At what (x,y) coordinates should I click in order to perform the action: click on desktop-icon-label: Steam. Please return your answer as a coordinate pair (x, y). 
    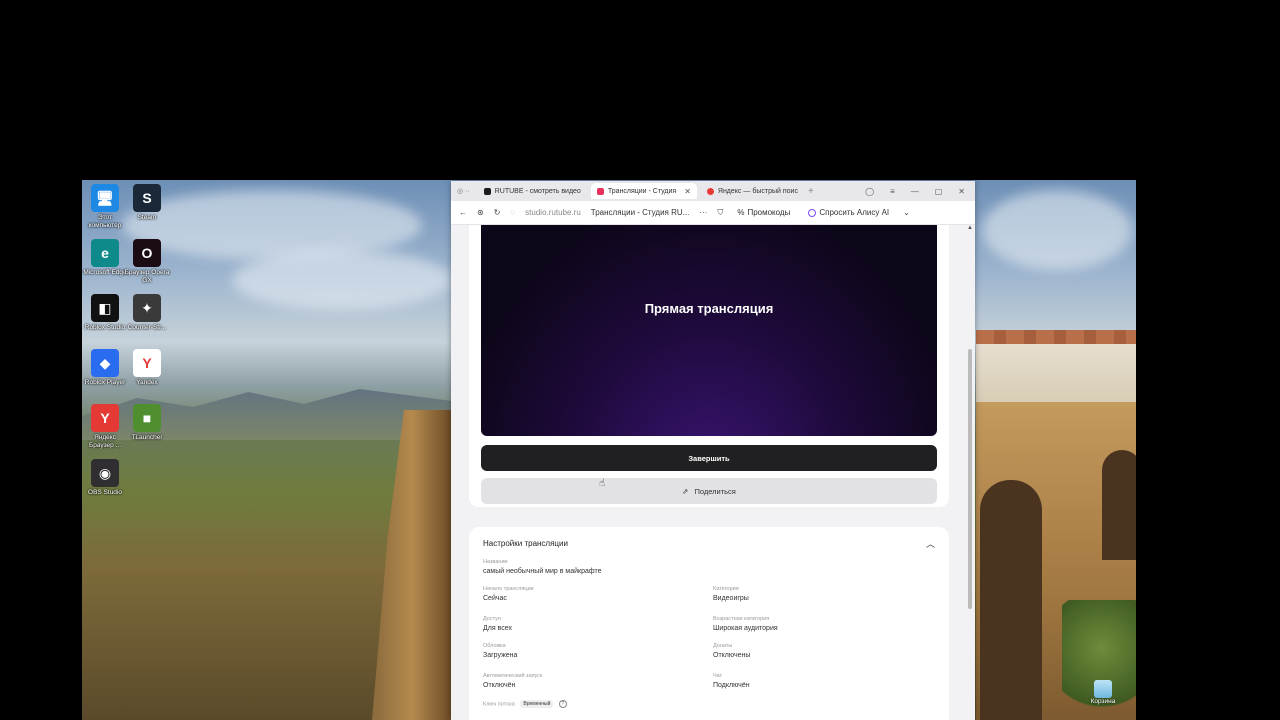
    Looking at the image, I should click on (147, 217).